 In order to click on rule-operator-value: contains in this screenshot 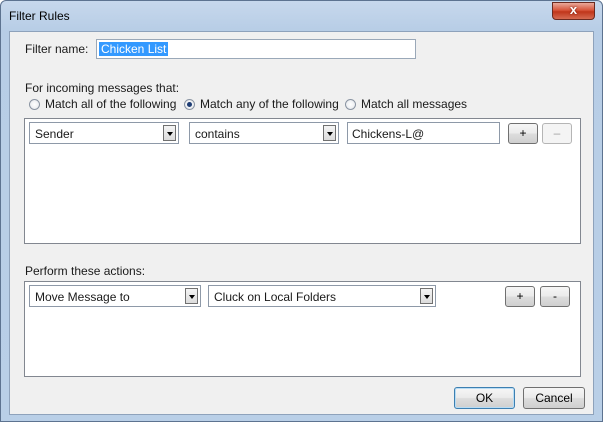, I will do `click(217, 134)`.